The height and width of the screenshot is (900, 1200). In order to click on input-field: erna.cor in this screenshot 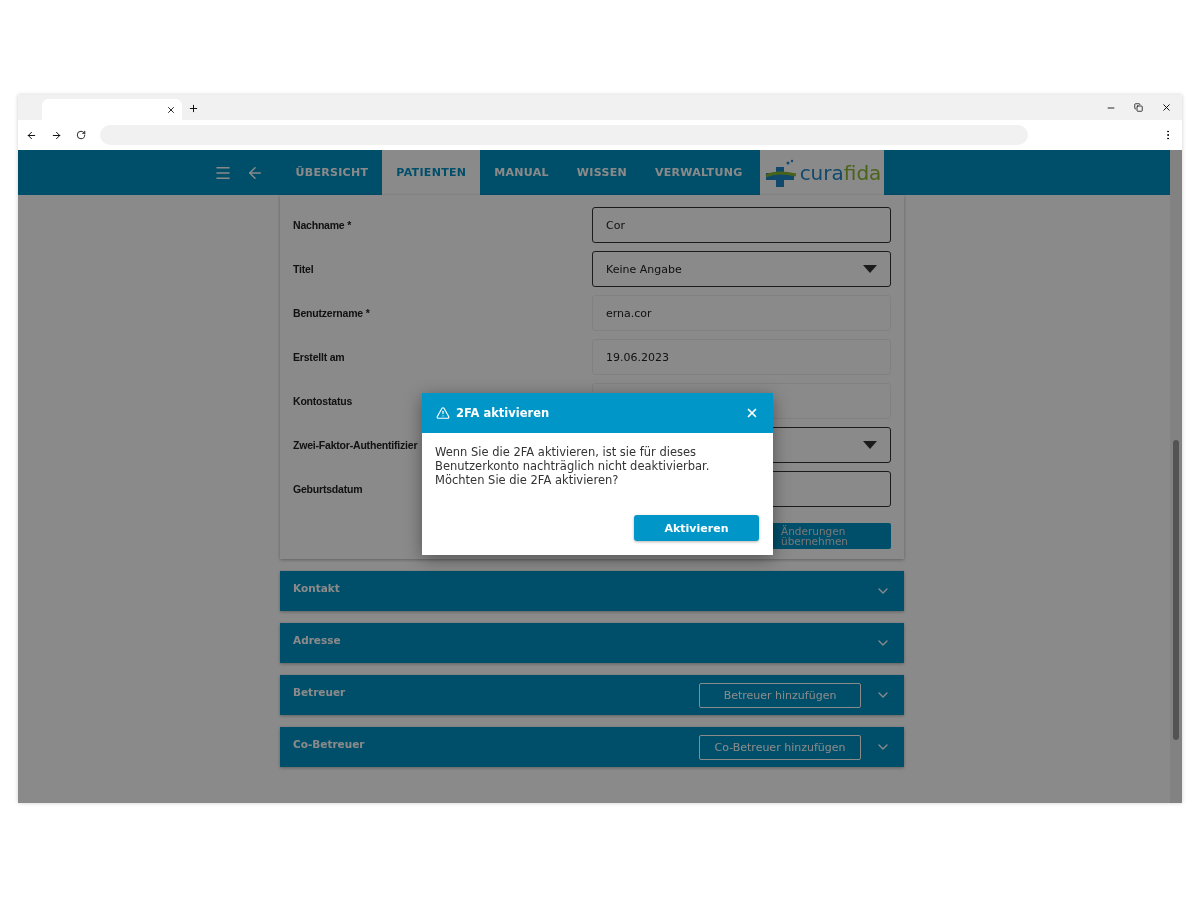, I will do `click(741, 313)`.